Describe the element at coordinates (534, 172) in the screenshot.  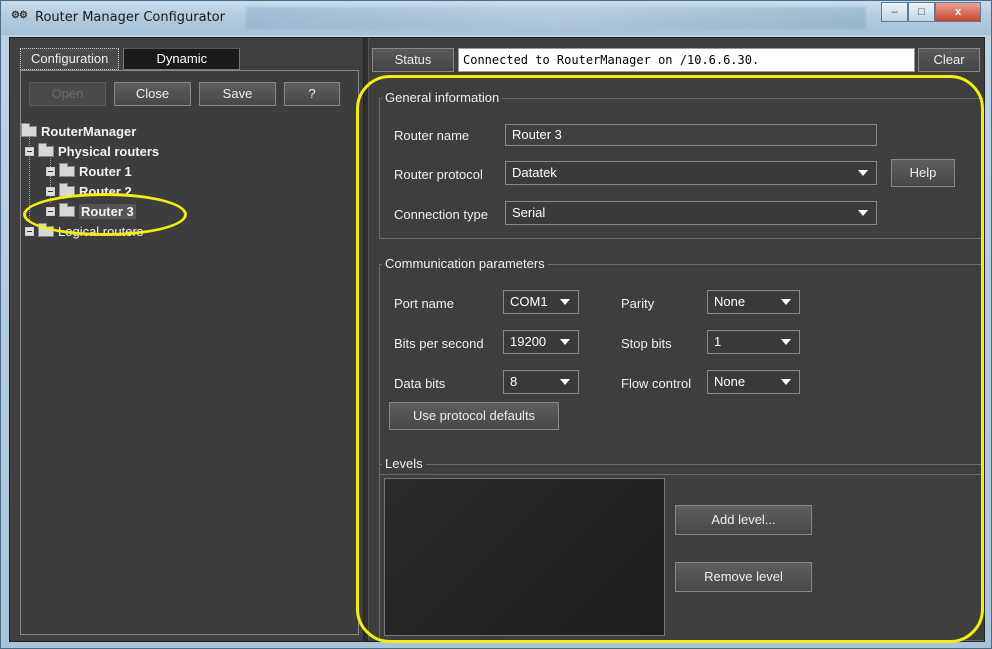
I see `router-protocol-value: Datatek` at that location.